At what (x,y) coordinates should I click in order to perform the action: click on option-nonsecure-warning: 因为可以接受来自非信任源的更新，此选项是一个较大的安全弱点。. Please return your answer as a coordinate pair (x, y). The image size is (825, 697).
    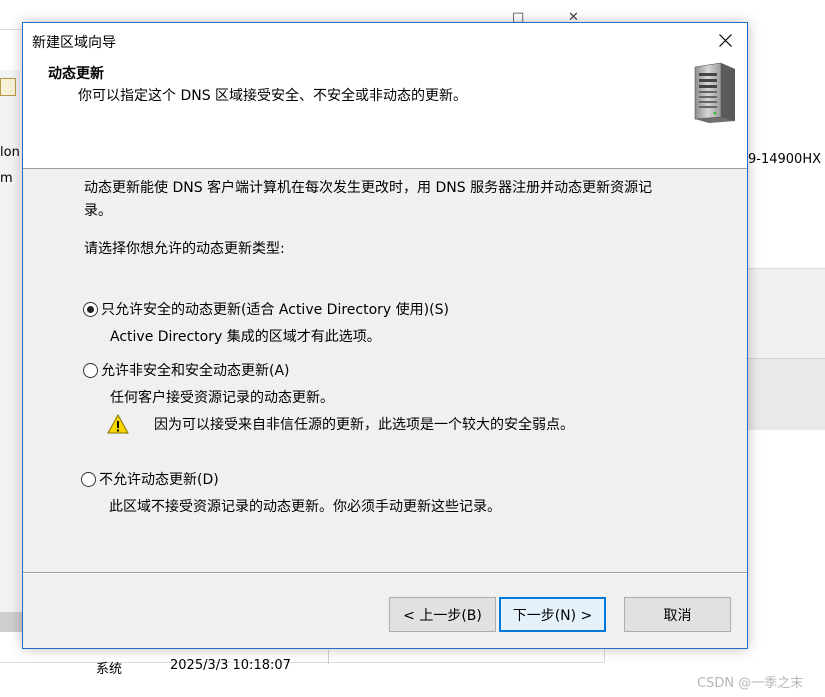
    Looking at the image, I should click on (364, 425).